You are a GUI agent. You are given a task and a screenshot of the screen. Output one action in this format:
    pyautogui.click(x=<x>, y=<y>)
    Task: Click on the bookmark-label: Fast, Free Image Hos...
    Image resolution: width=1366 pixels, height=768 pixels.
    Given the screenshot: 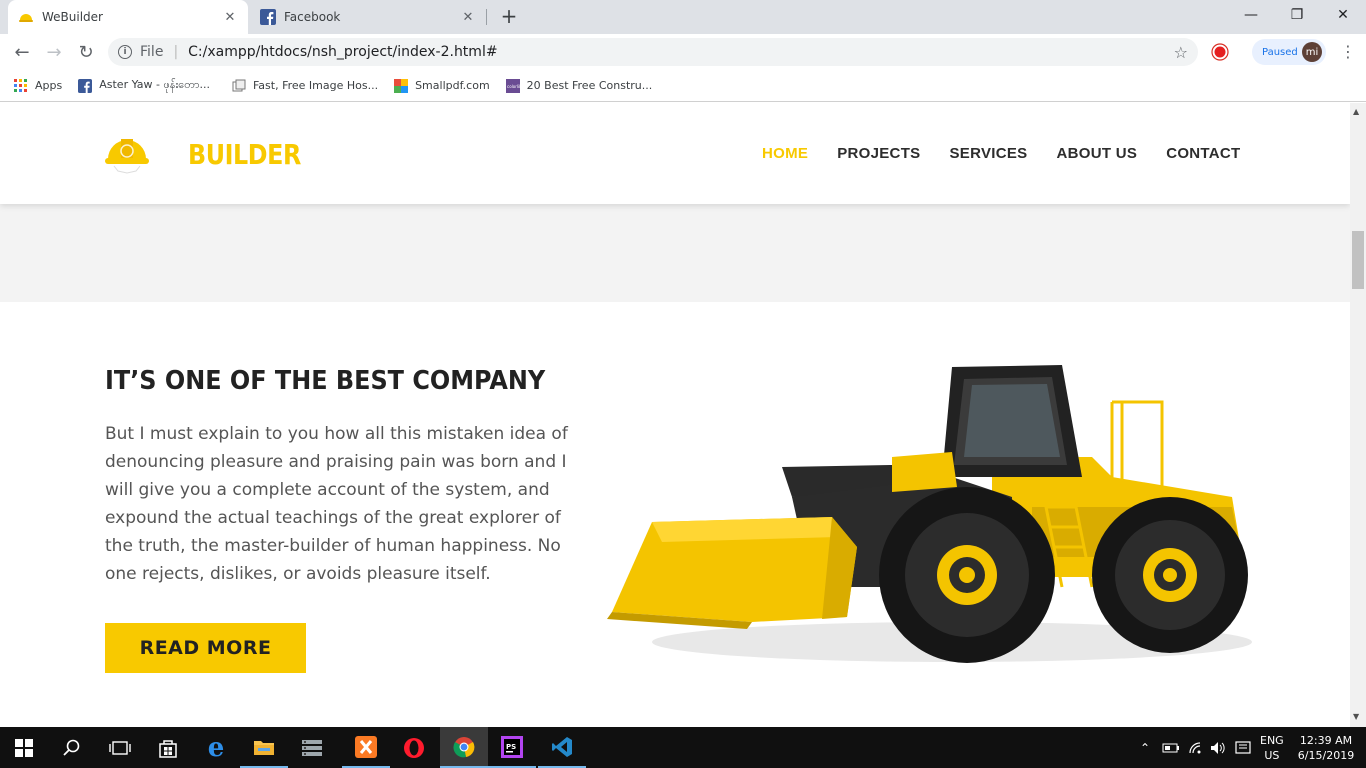 What is the action you would take?
    pyautogui.click(x=315, y=85)
    